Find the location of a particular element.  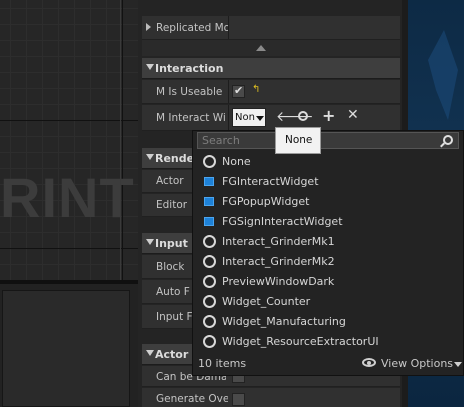

browse-magnifier-icon is located at coordinates (303, 116).